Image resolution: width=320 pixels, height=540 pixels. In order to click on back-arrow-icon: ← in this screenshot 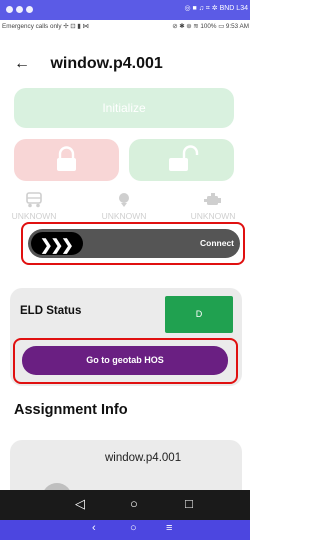, I will do `click(22, 63)`.